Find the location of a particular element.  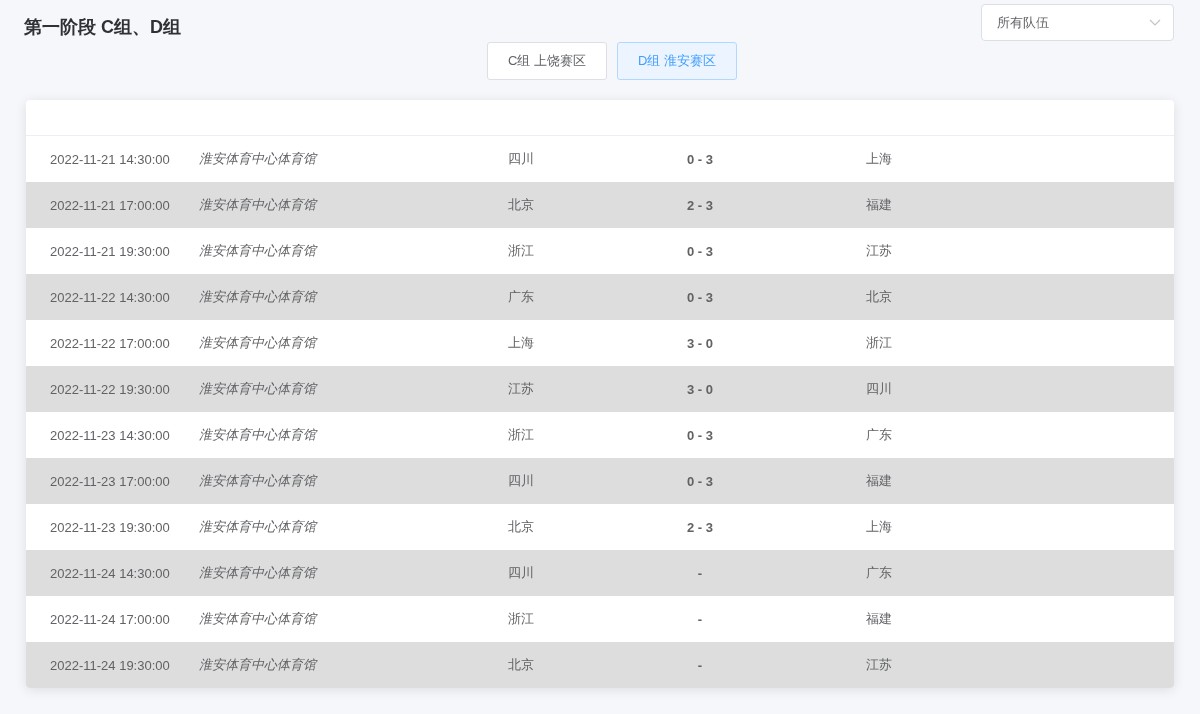

home-team: 江苏 is located at coordinates (521, 389).